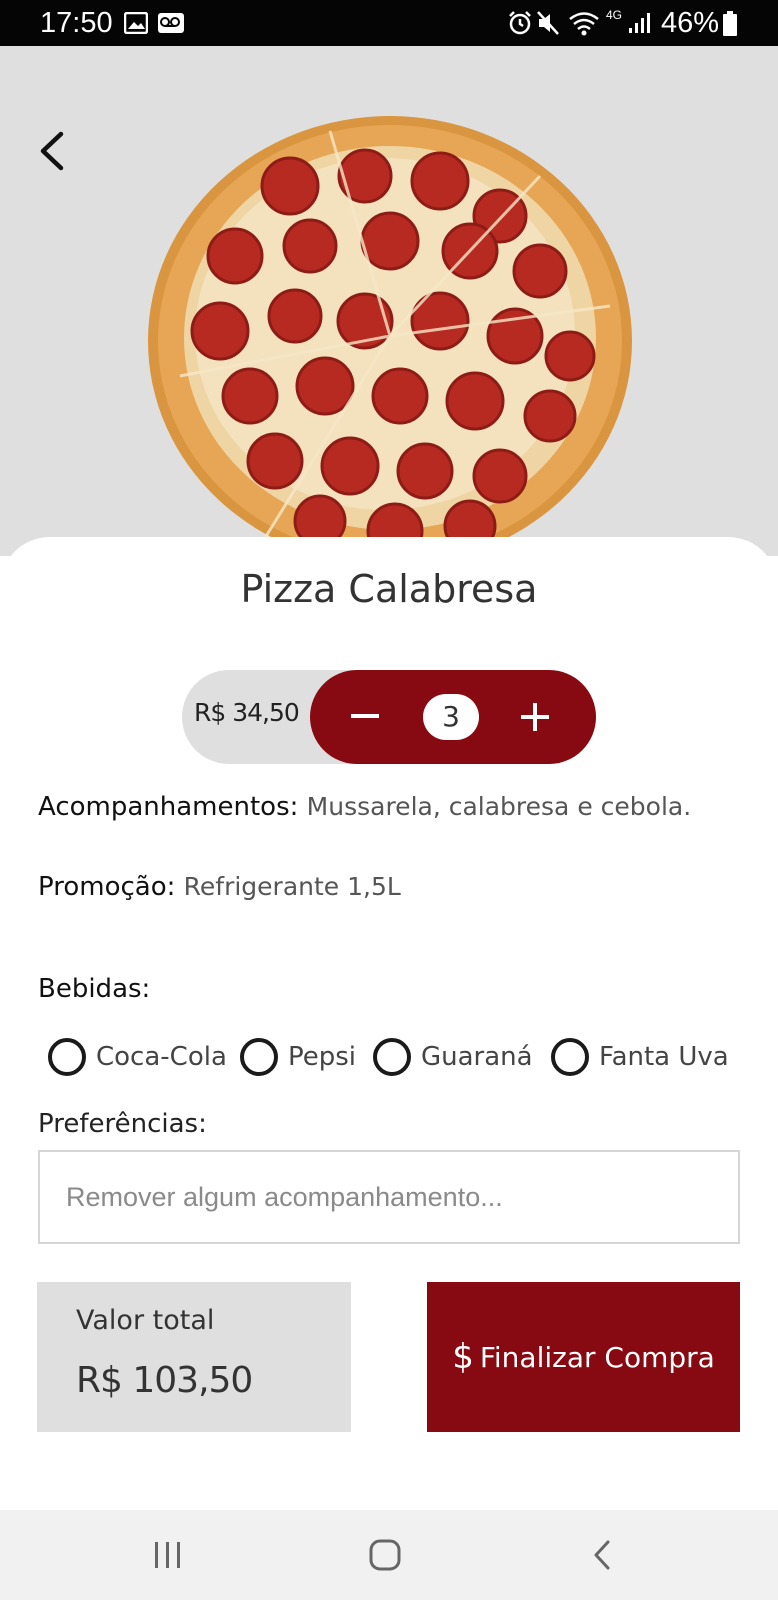 The height and width of the screenshot is (1600, 778). I want to click on home-icon, so click(385, 1555).